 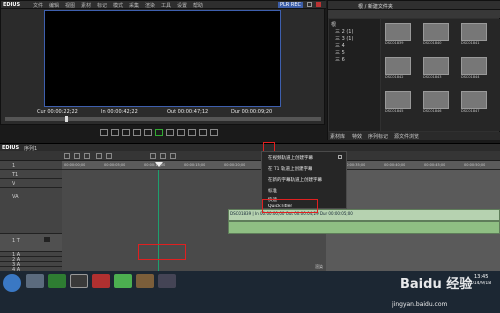 What do you see at coordinates (104, 132) in the screenshot?
I see `set-in-icon` at bounding box center [104, 132].